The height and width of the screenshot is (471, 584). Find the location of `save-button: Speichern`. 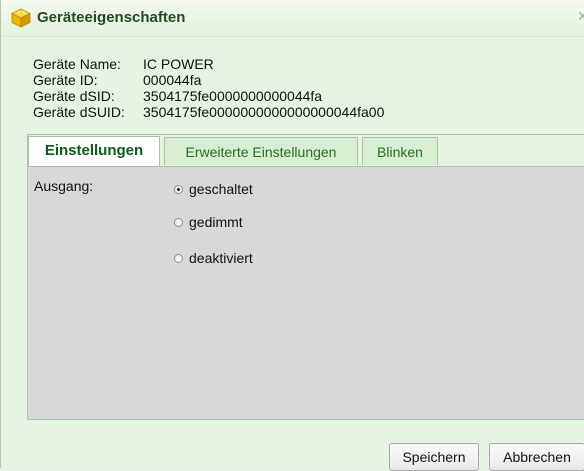

save-button: Speichern is located at coordinates (434, 457).